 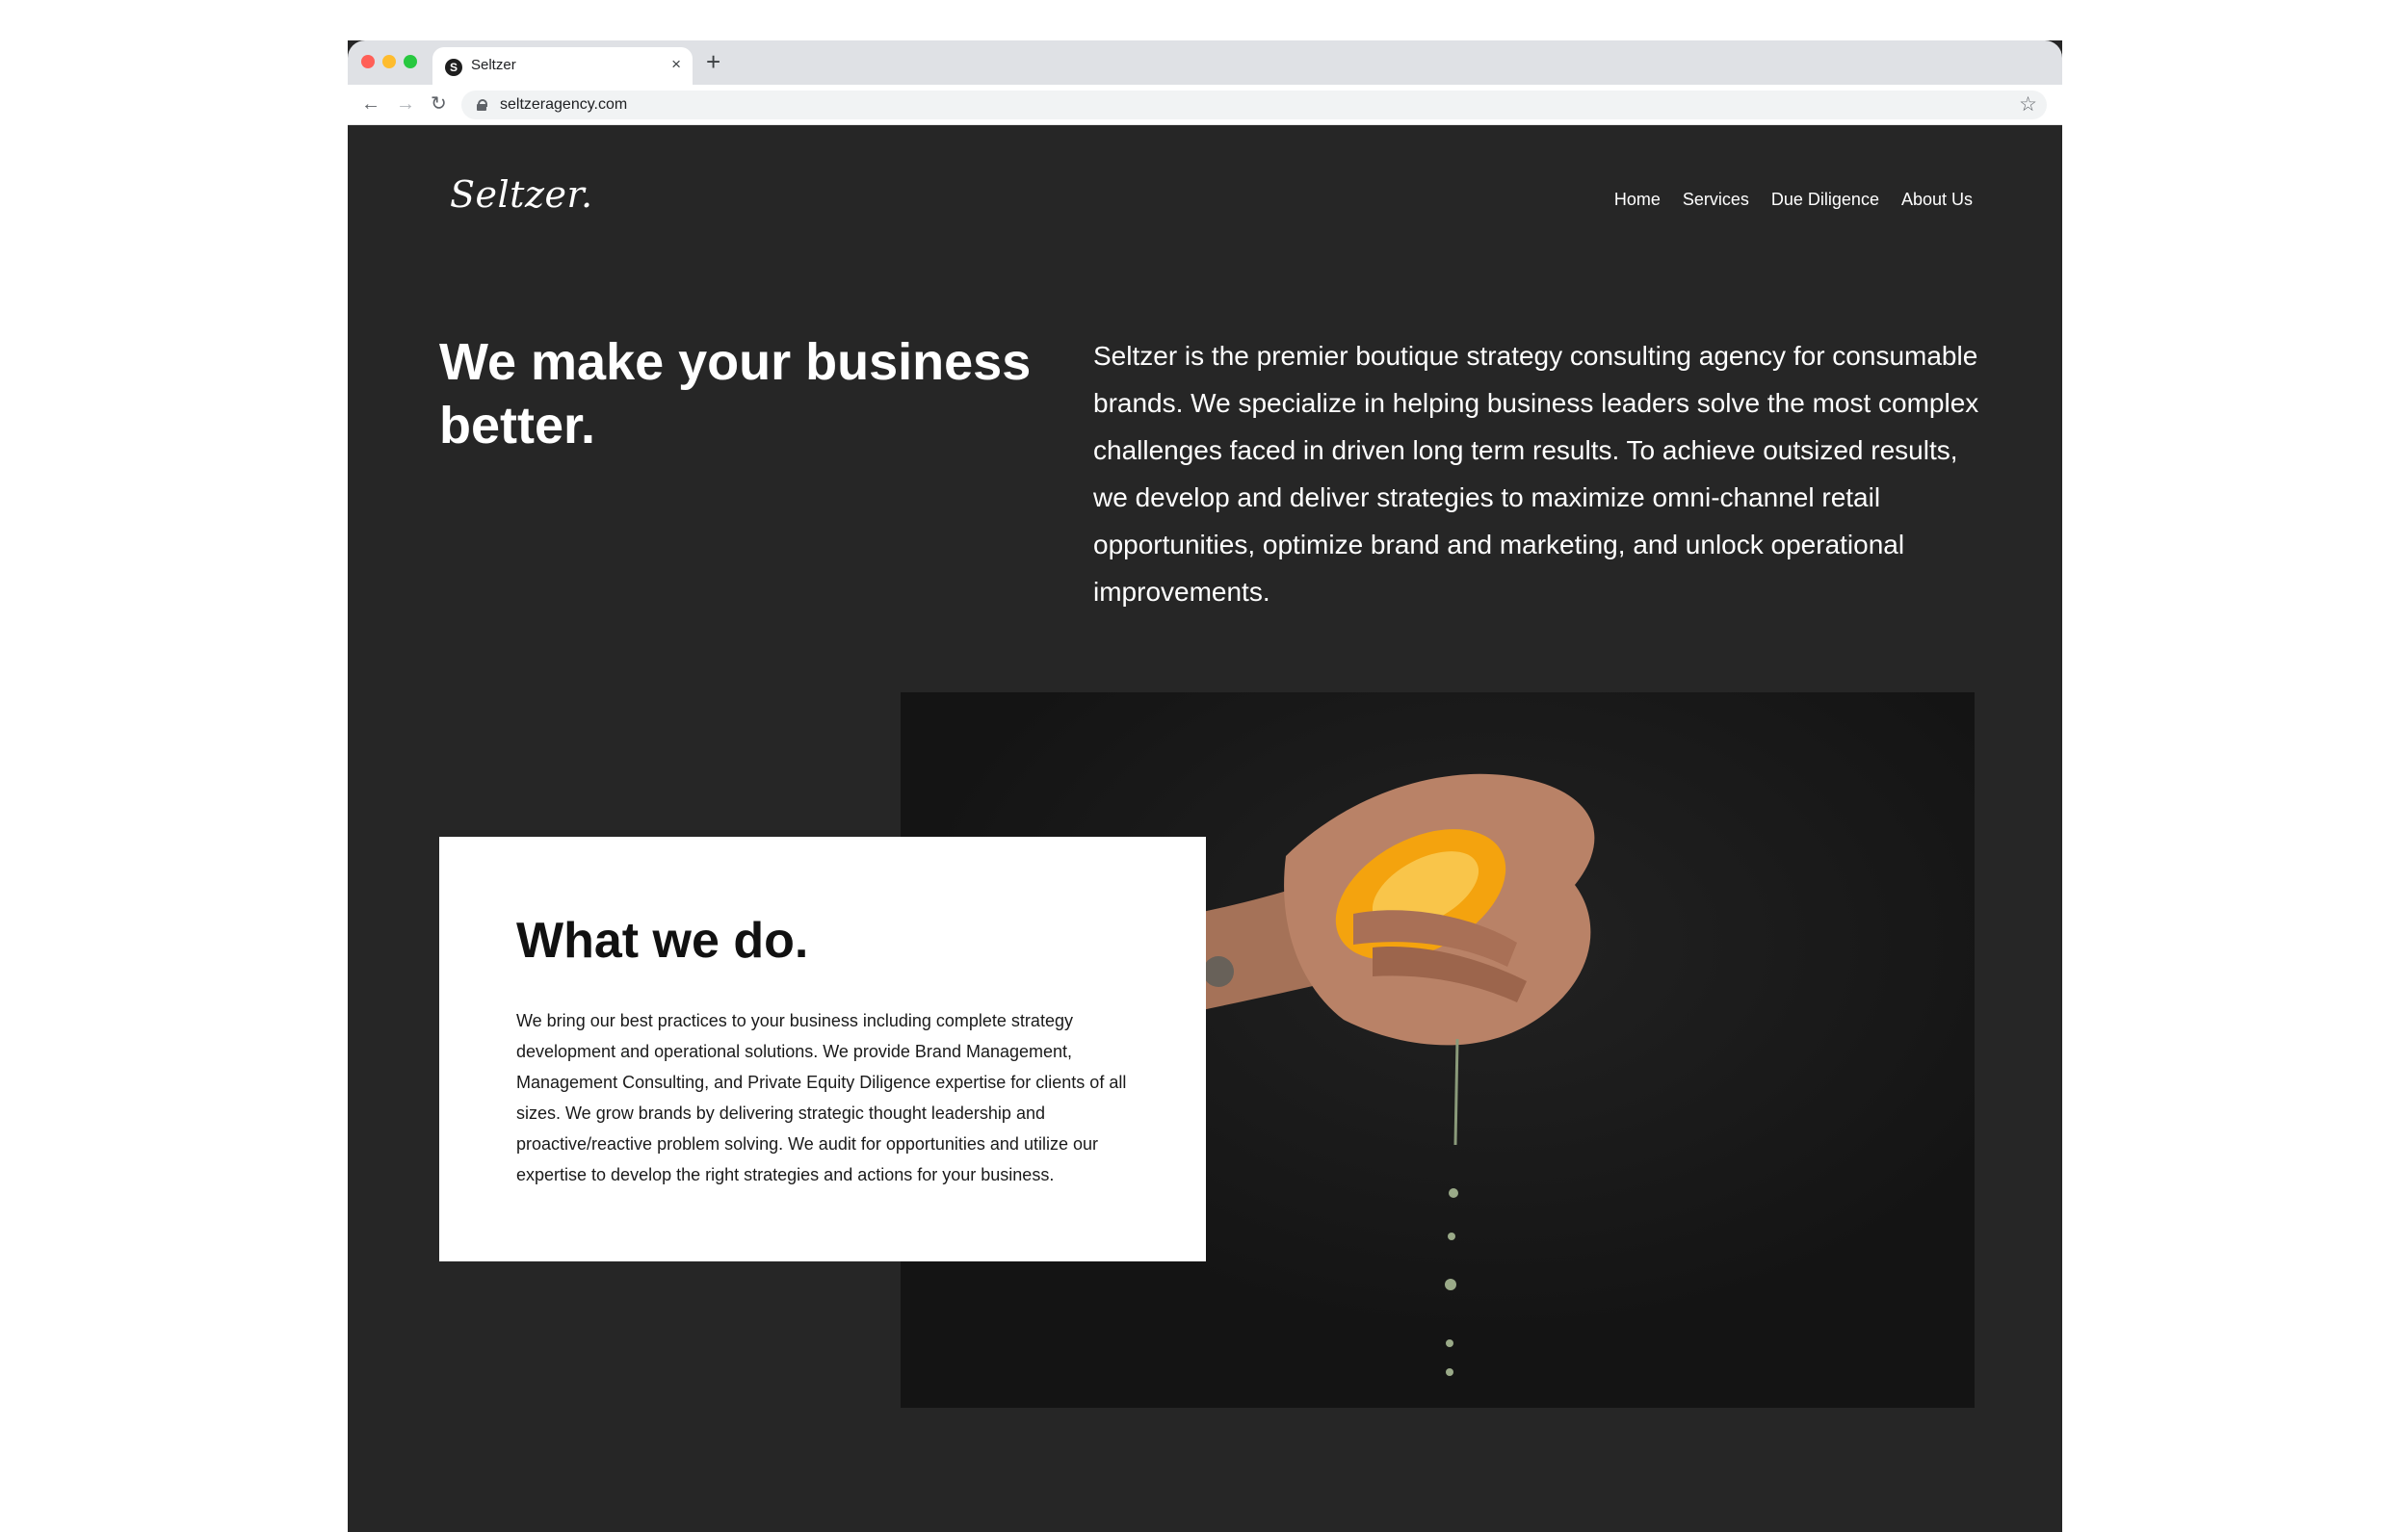 I want to click on url-text: seltzeragency.com, so click(x=563, y=105).